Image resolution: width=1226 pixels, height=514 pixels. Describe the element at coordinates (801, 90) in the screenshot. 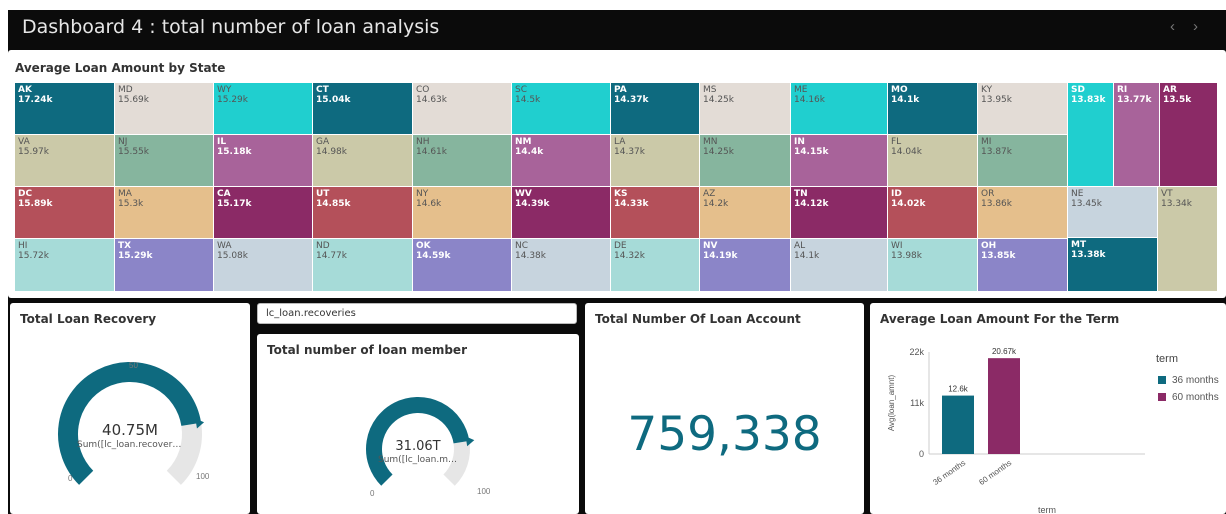

I see `tile-state-code: ME` at that location.